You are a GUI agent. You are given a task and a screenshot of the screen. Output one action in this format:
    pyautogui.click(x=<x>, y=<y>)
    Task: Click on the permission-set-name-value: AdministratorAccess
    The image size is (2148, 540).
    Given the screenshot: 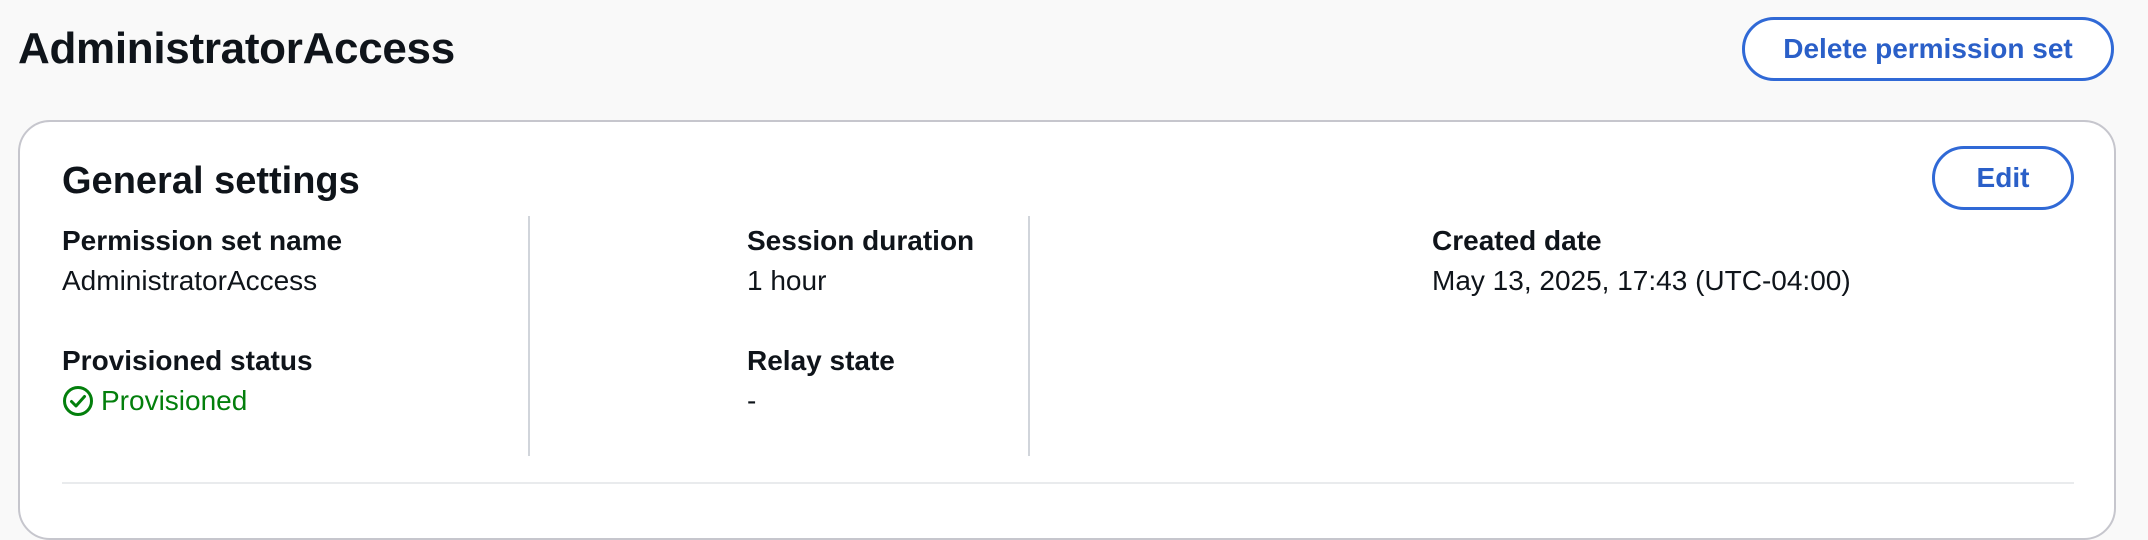 What is the action you would take?
    pyautogui.click(x=190, y=280)
    